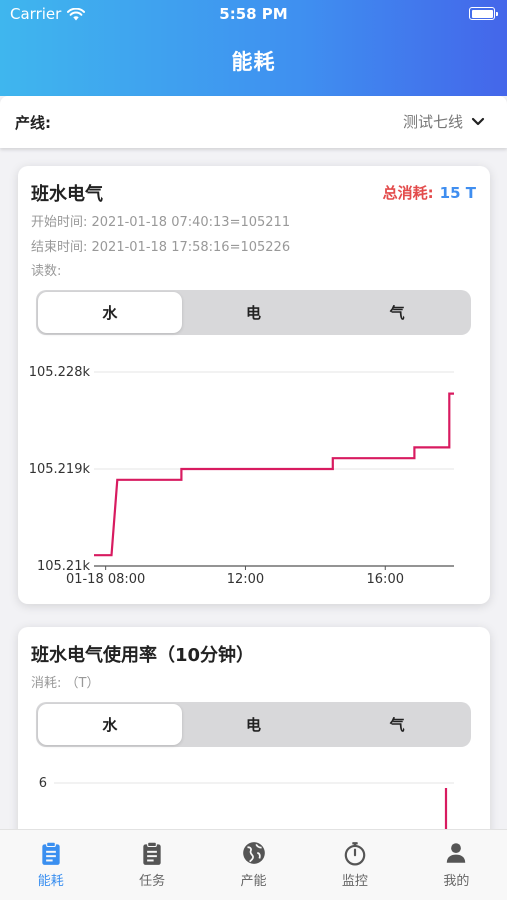  What do you see at coordinates (43, 783) in the screenshot?
I see `y-tick-label: 6` at bounding box center [43, 783].